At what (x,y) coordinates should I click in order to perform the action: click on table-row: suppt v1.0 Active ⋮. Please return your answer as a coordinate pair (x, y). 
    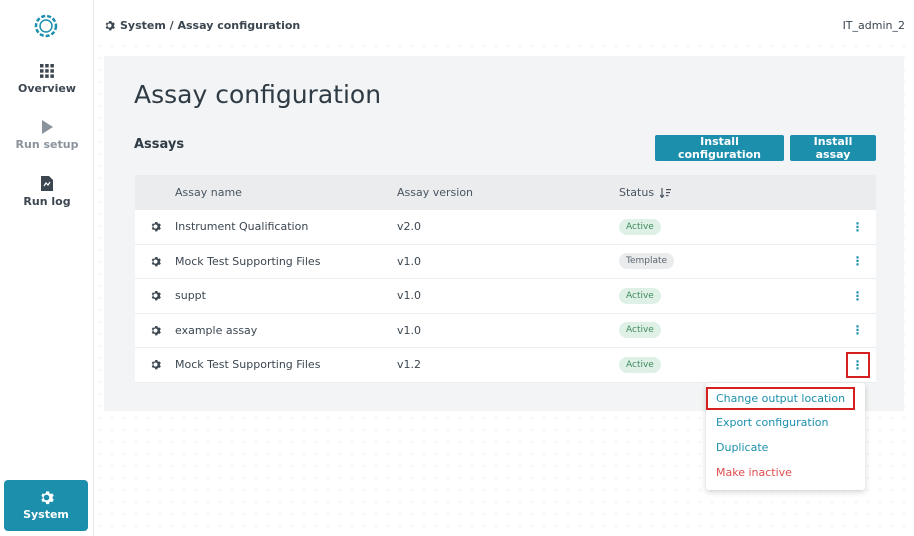
    Looking at the image, I should click on (505, 296).